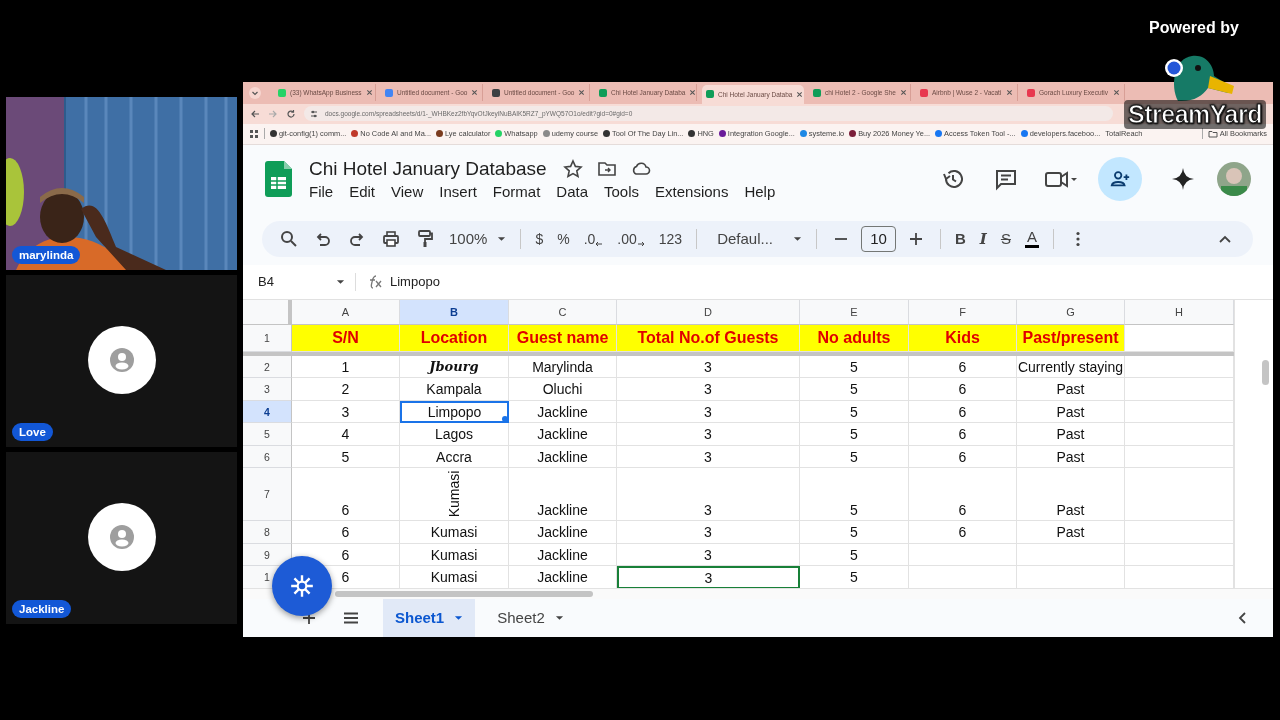 The image size is (1280, 720). I want to click on print-icon, so click(391, 238).